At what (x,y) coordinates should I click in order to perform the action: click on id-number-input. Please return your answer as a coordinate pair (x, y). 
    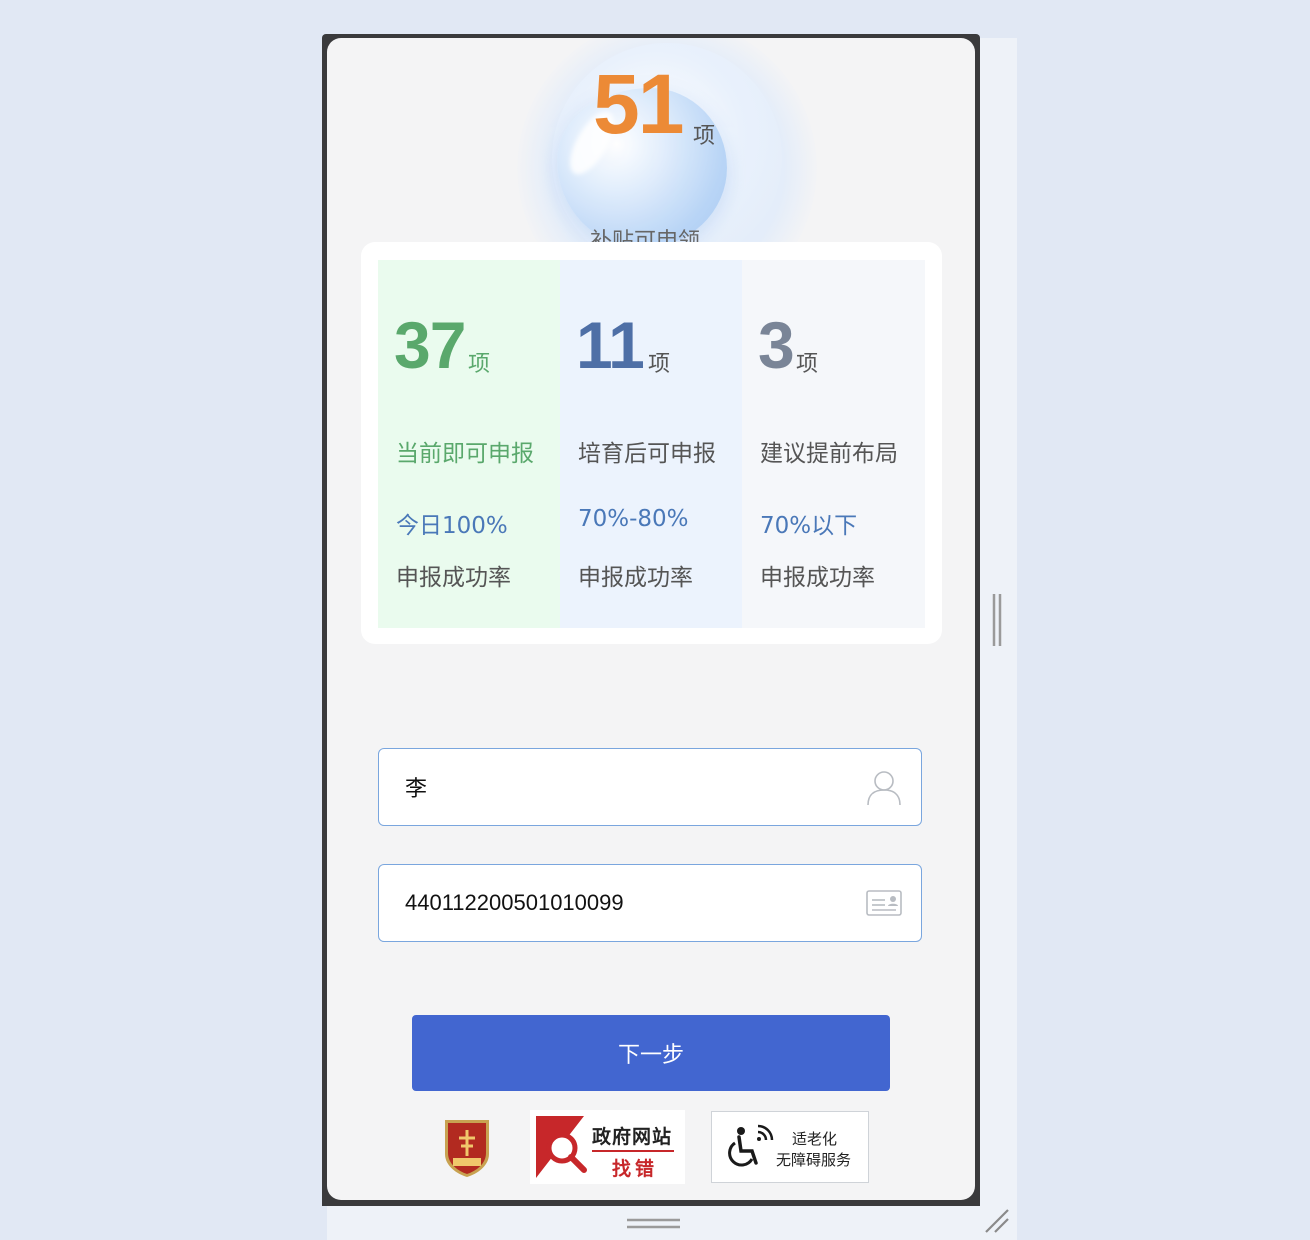
    Looking at the image, I should click on (625, 902).